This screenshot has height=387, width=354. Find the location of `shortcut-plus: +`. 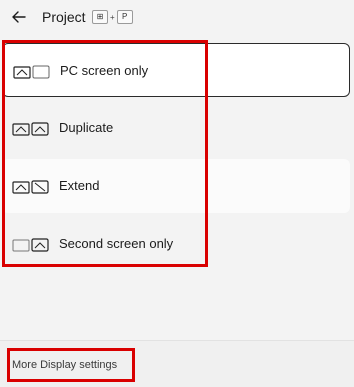

shortcut-plus: + is located at coordinates (112, 17).